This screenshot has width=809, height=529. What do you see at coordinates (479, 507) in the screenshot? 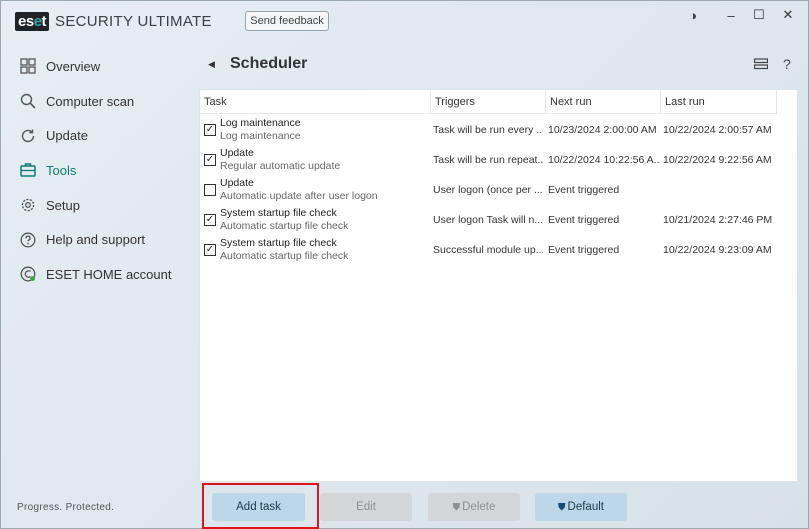
I see `delete-label: Delete` at bounding box center [479, 507].